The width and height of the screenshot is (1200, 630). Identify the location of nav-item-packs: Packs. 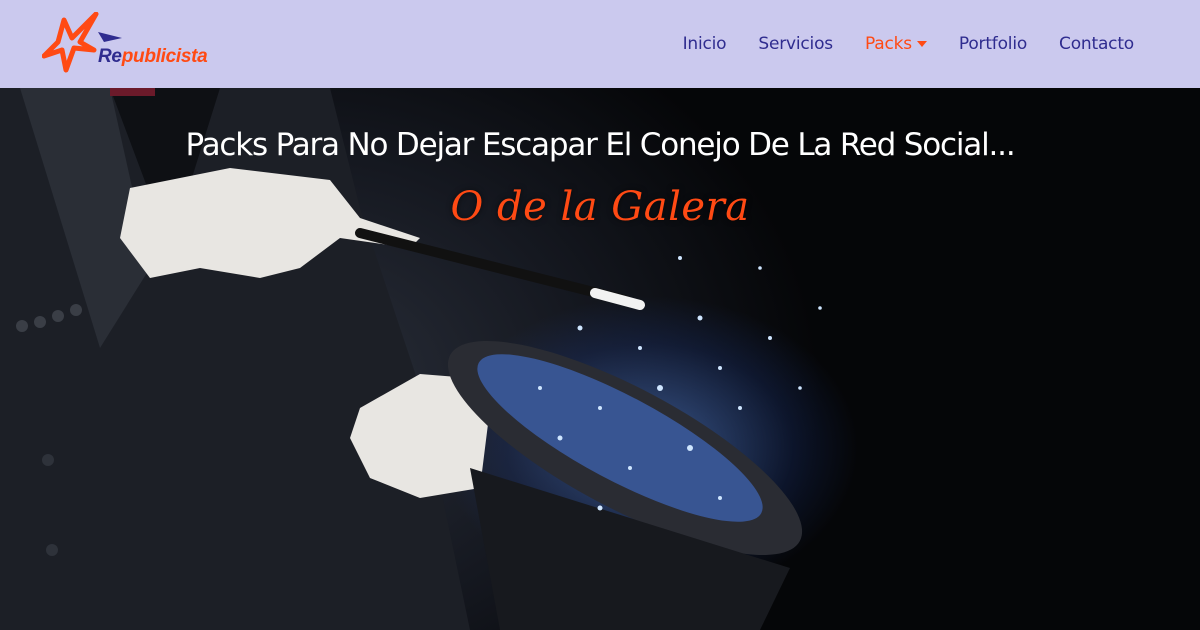
(896, 44).